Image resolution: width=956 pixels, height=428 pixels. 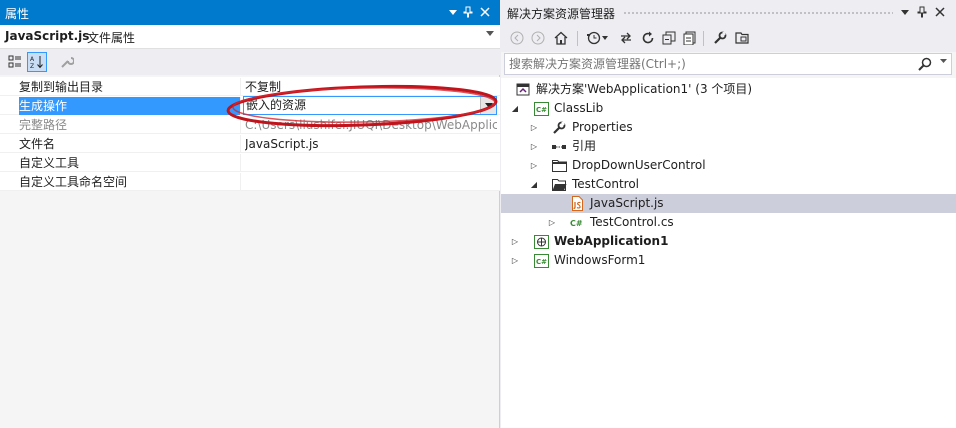 What do you see at coordinates (648, 38) in the screenshot?
I see `refresh-icon` at bounding box center [648, 38].